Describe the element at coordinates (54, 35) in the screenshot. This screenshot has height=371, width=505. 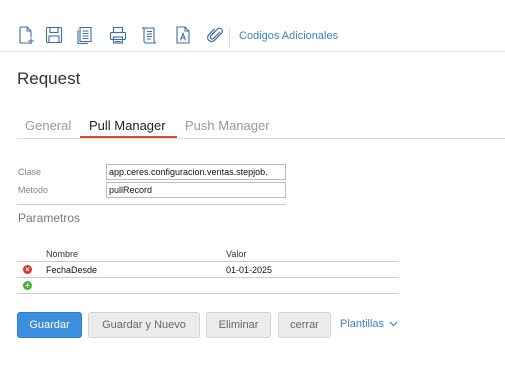
I see `save-icon` at that location.